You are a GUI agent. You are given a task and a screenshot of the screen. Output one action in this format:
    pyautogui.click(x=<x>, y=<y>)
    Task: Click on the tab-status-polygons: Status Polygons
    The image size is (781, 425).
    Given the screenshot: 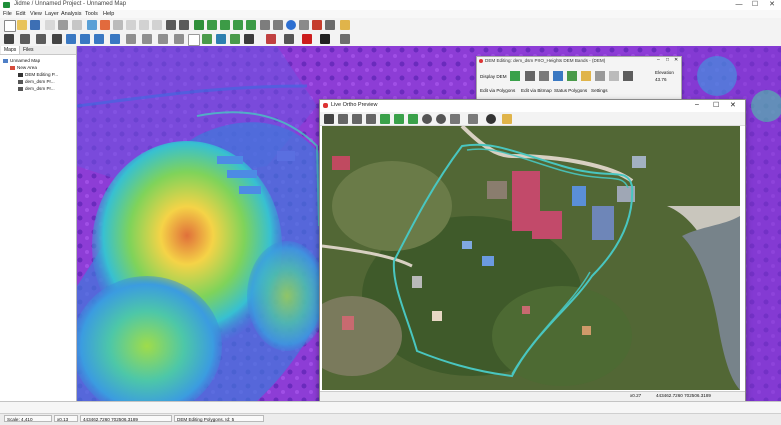 What is the action you would take?
    pyautogui.click(x=570, y=90)
    